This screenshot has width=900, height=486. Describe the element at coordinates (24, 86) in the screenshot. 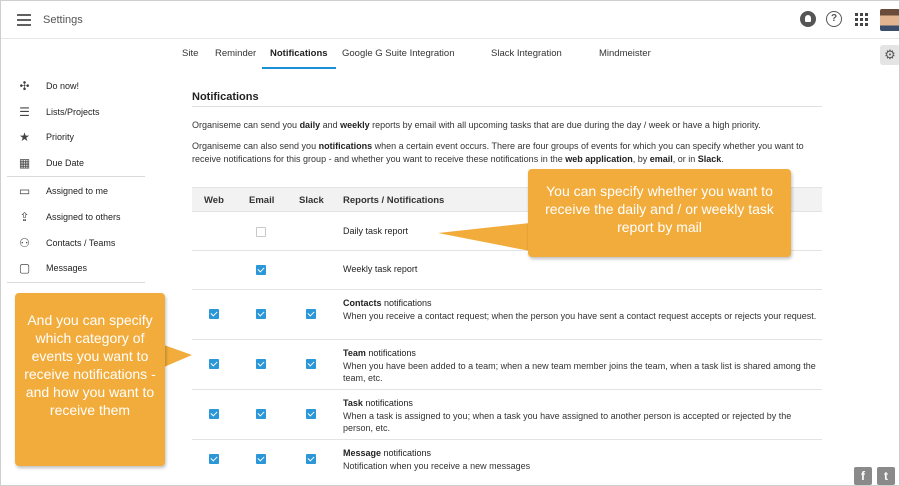

I see `gamepad-icon: ✣` at that location.